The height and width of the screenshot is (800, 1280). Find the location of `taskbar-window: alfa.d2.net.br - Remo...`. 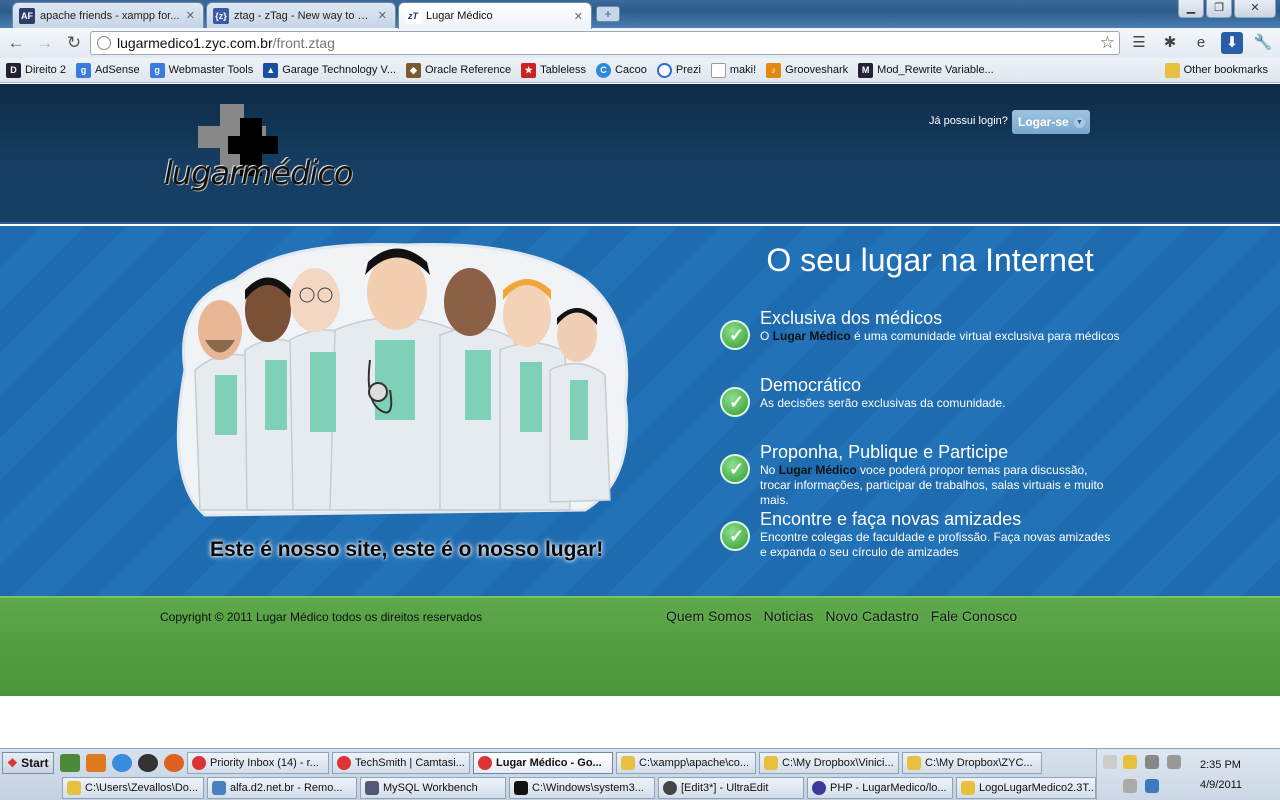

taskbar-window: alfa.d2.net.br - Remo... is located at coordinates (282, 788).